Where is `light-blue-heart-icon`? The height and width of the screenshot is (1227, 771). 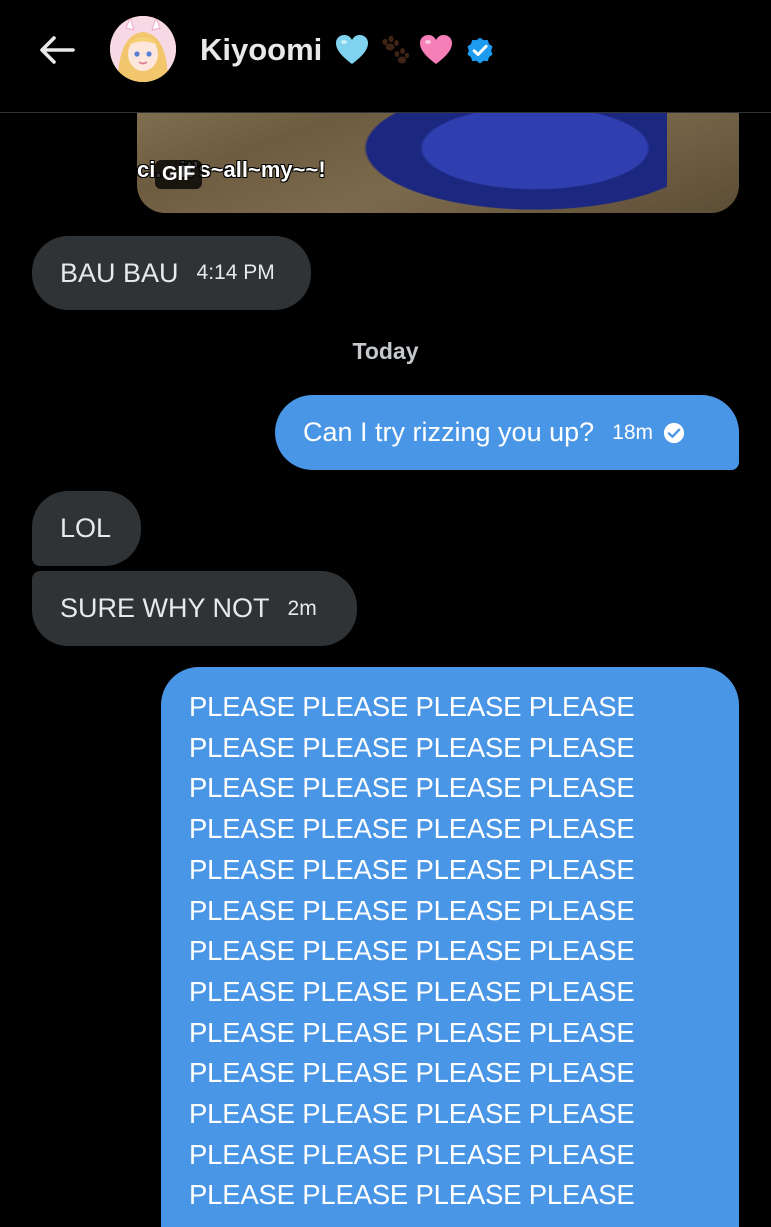 light-blue-heart-icon is located at coordinates (352, 49).